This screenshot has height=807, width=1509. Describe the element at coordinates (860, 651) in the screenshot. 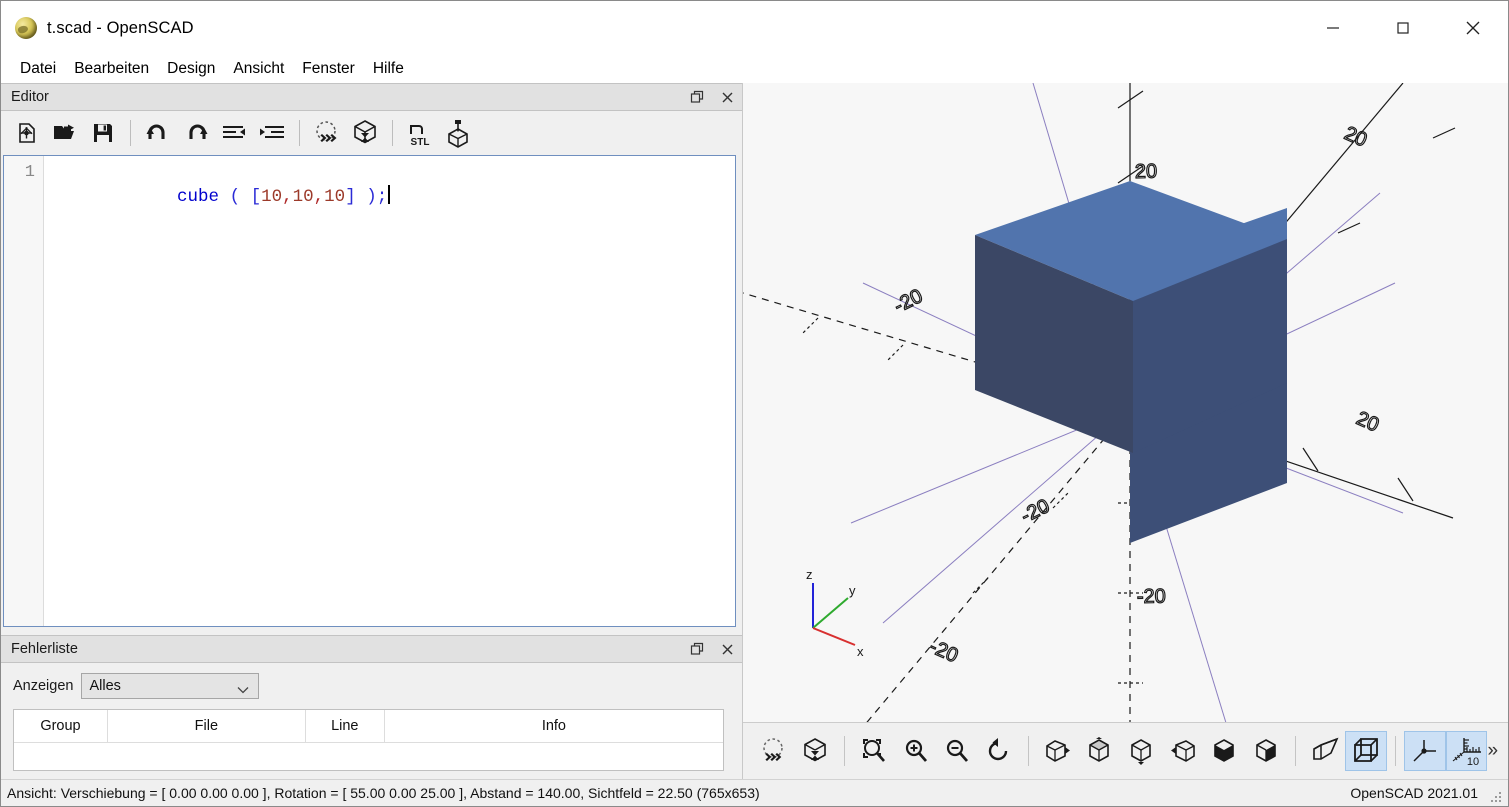

I see `gizmo-label-x: x` at that location.